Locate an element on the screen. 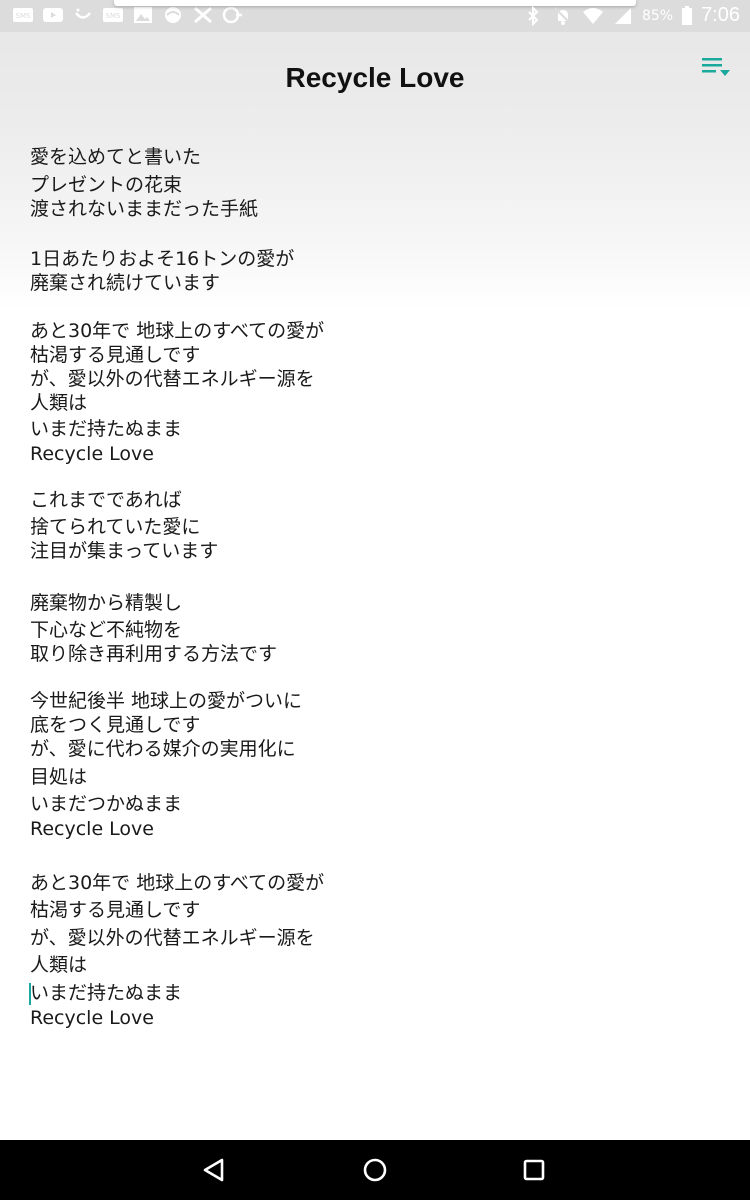 The image size is (750, 1200). sms-icon-2: SMS is located at coordinates (113, 15).